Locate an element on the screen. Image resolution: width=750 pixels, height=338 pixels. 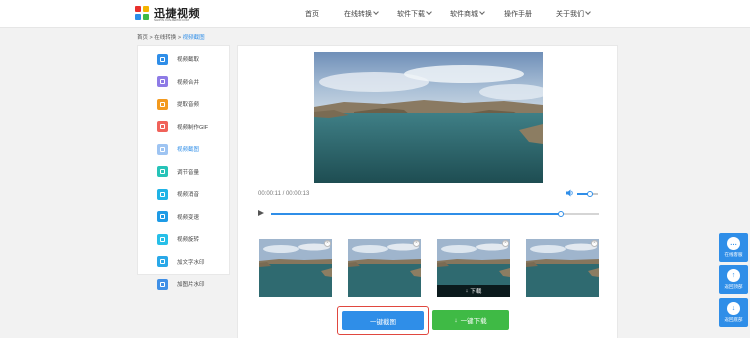
rotate-icon is located at coordinates (162, 239).